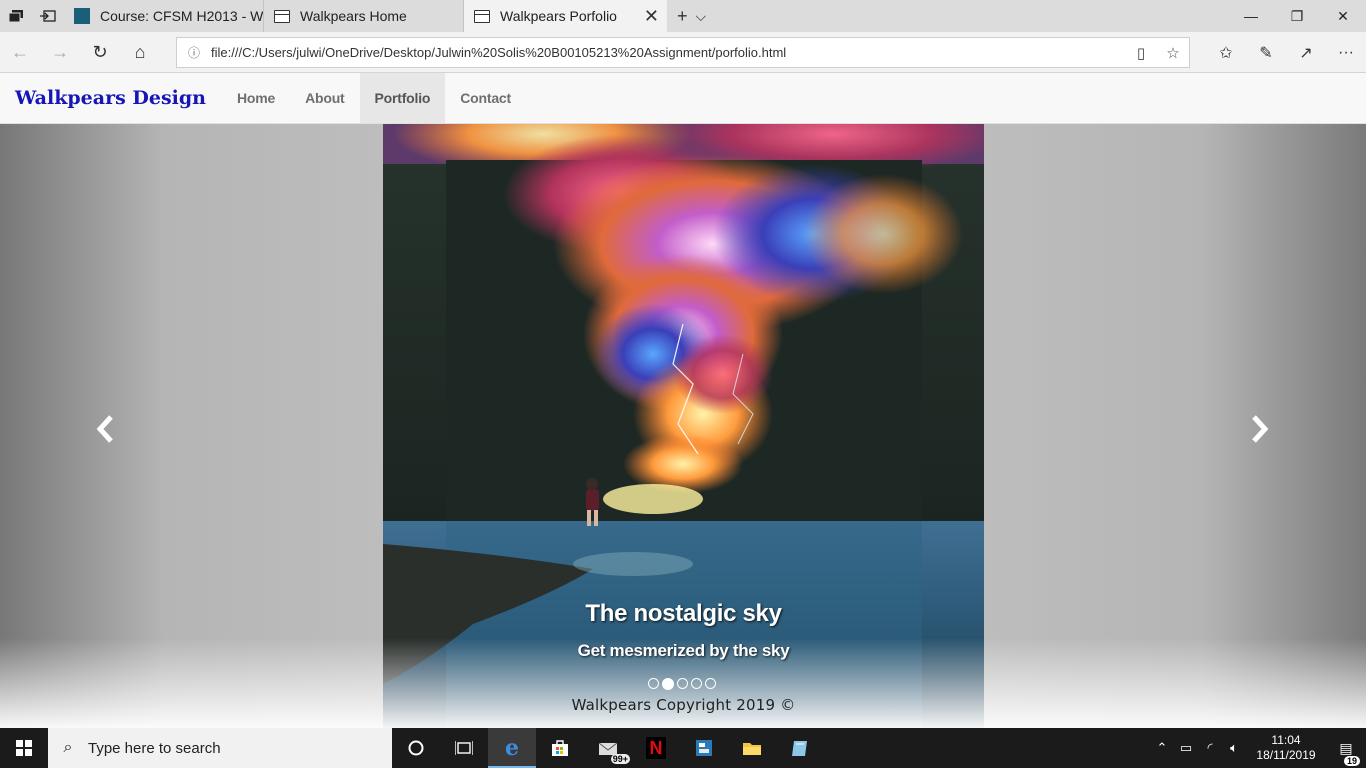  I want to click on favorites-icon: ✩, so click(1226, 53).